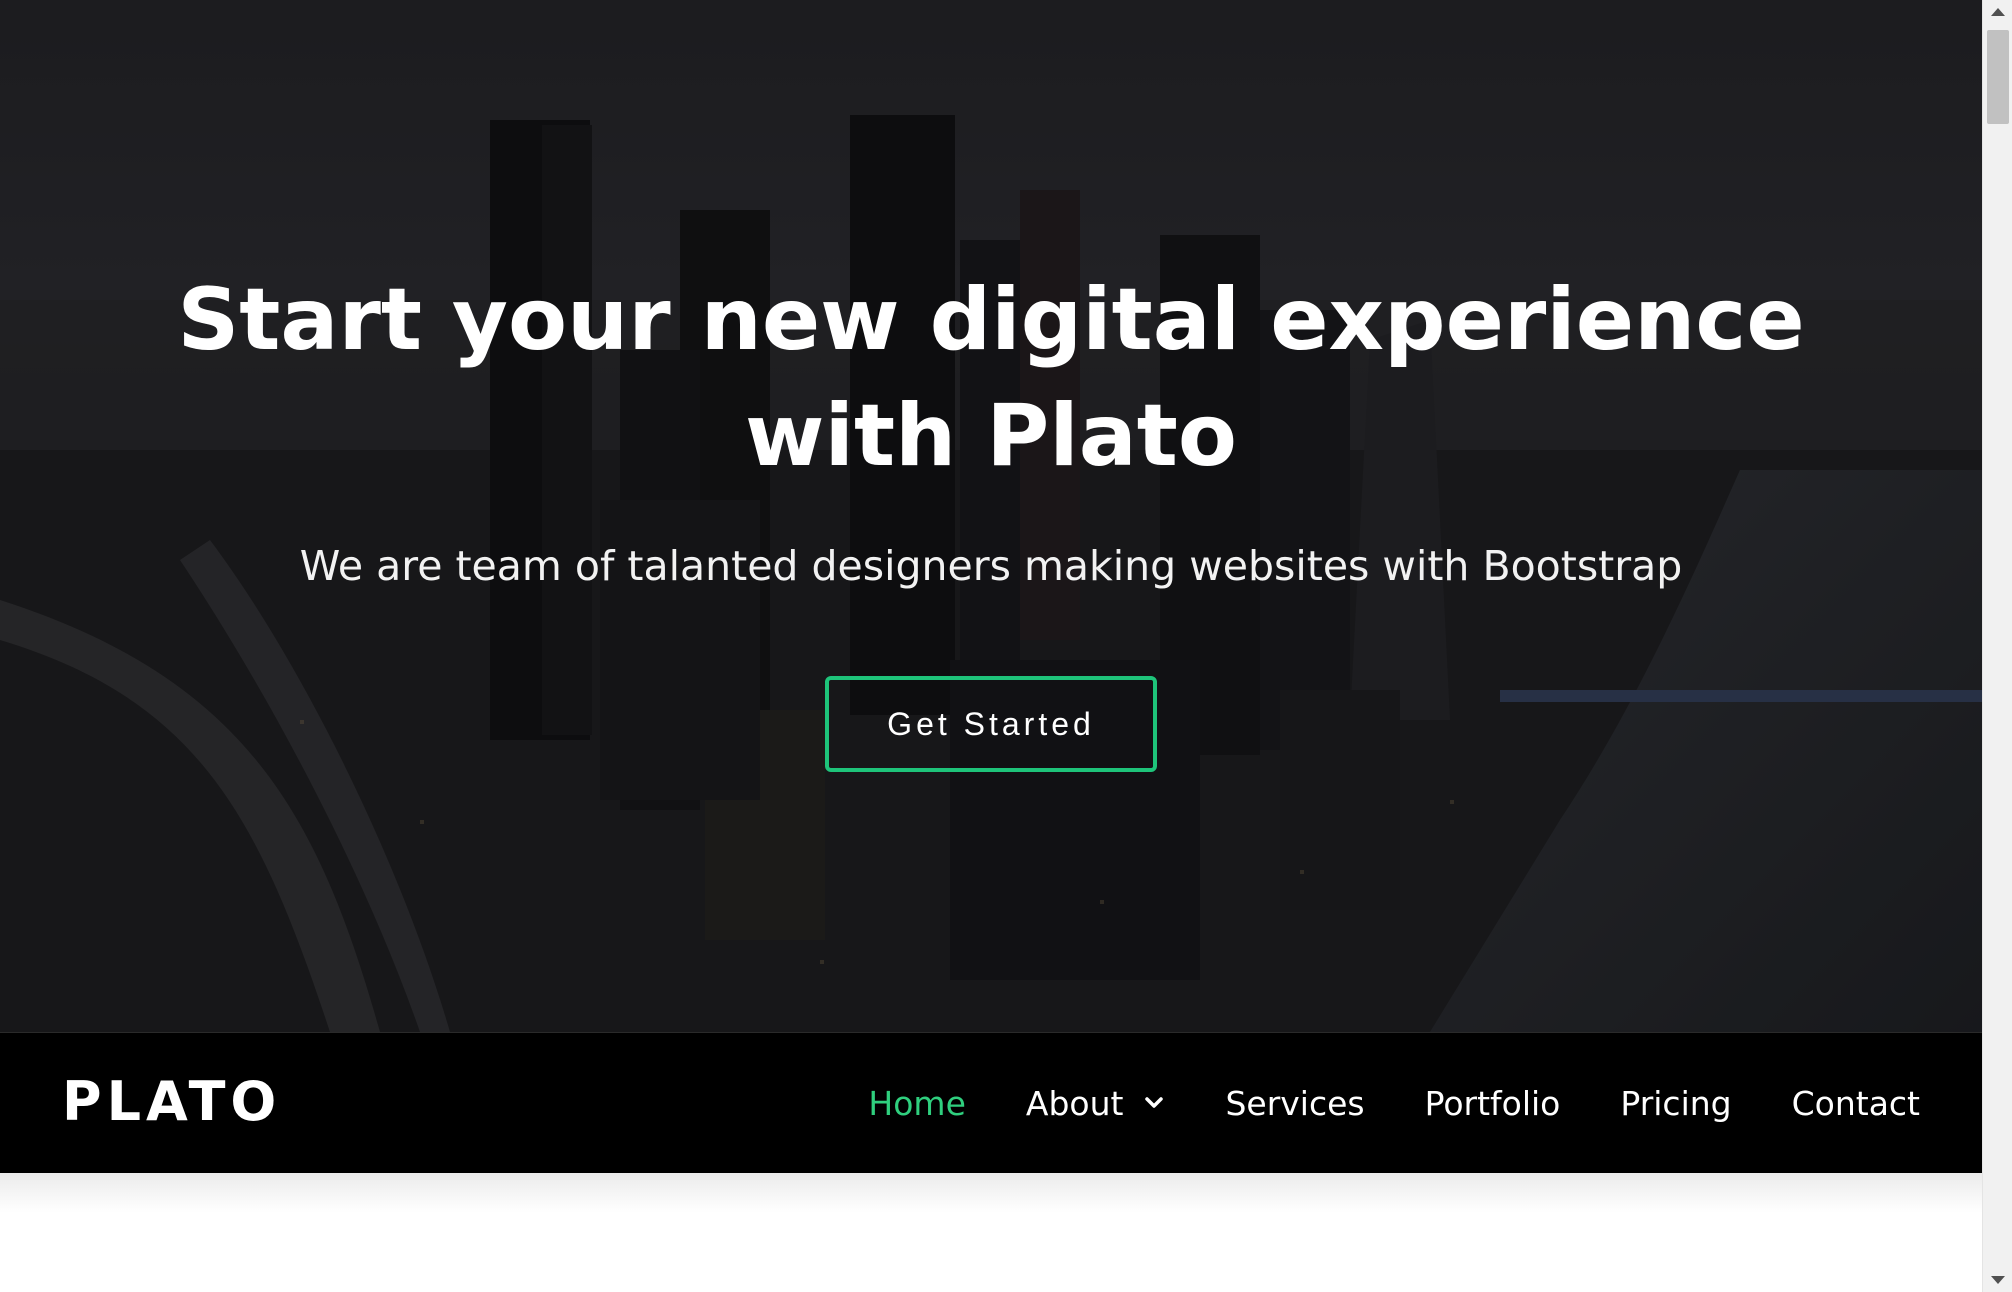  I want to click on nav-item-pricing: Pricing, so click(1675, 1103).